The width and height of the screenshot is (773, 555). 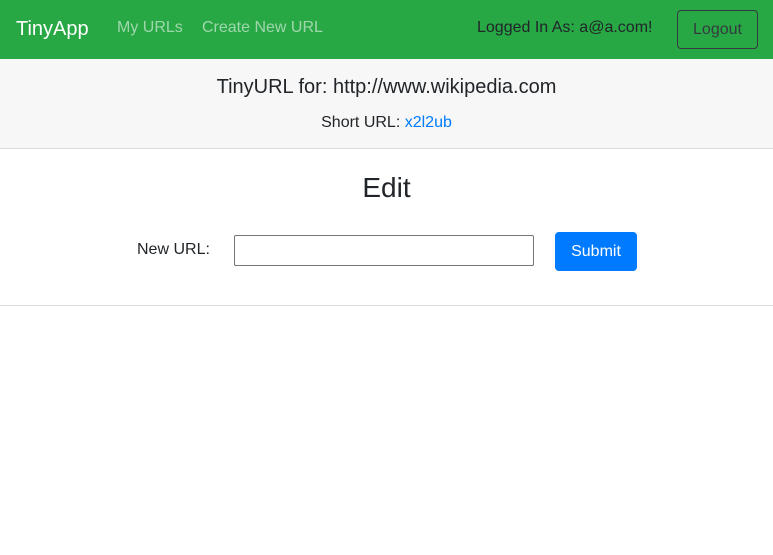 I want to click on short-url-label: Short URL:, so click(x=363, y=122).